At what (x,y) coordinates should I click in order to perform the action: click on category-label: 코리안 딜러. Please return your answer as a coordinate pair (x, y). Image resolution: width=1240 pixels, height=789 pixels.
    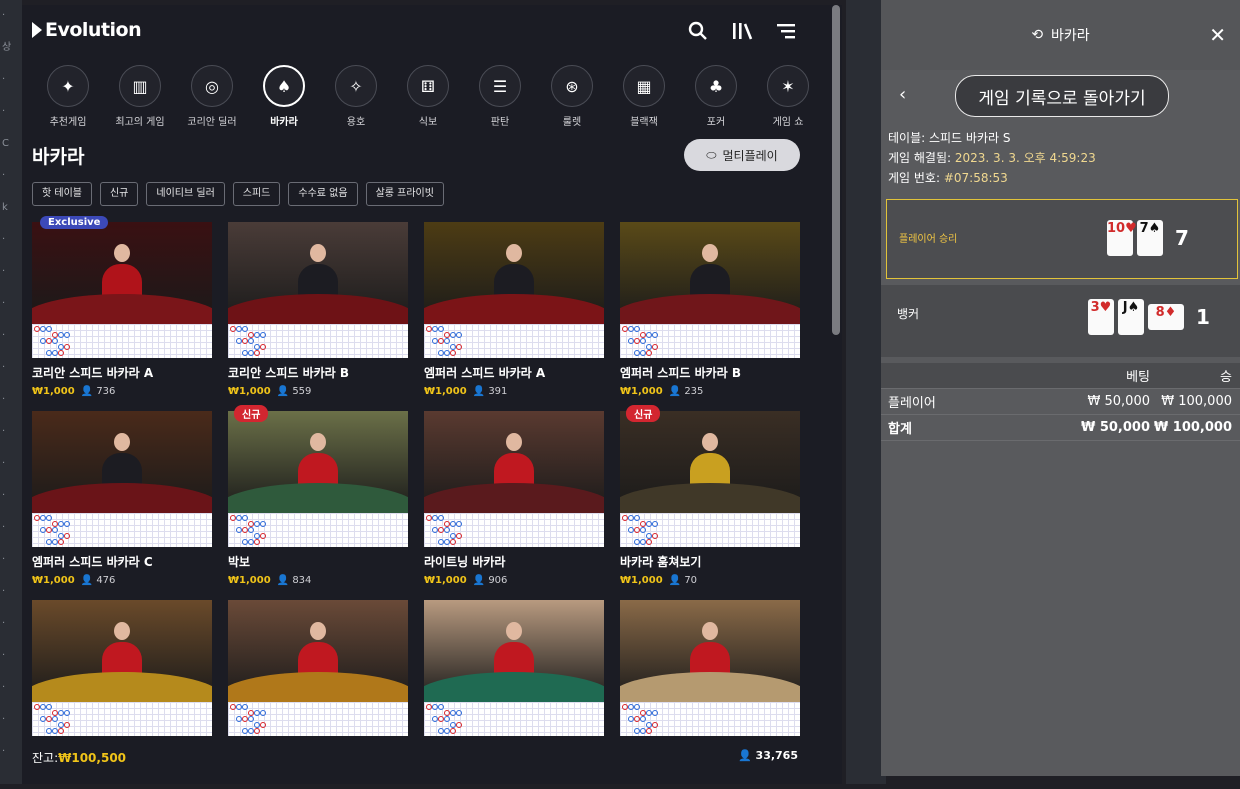
    Looking at the image, I should click on (212, 122).